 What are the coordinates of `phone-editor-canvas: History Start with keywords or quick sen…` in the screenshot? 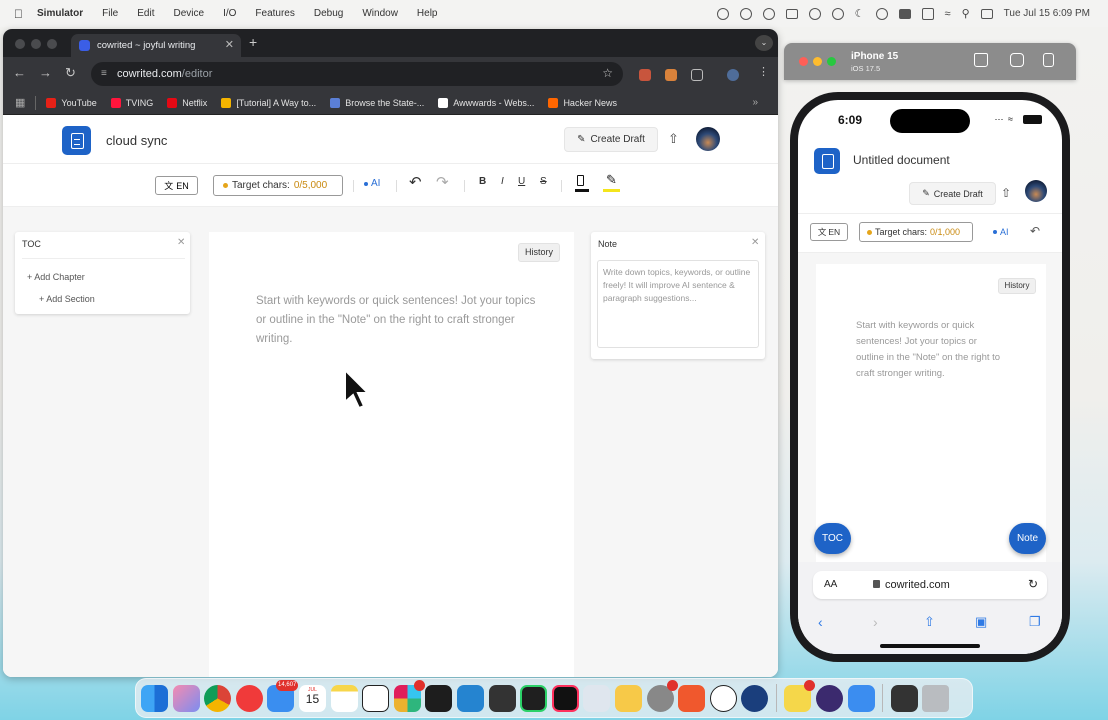 It's located at (931, 417).